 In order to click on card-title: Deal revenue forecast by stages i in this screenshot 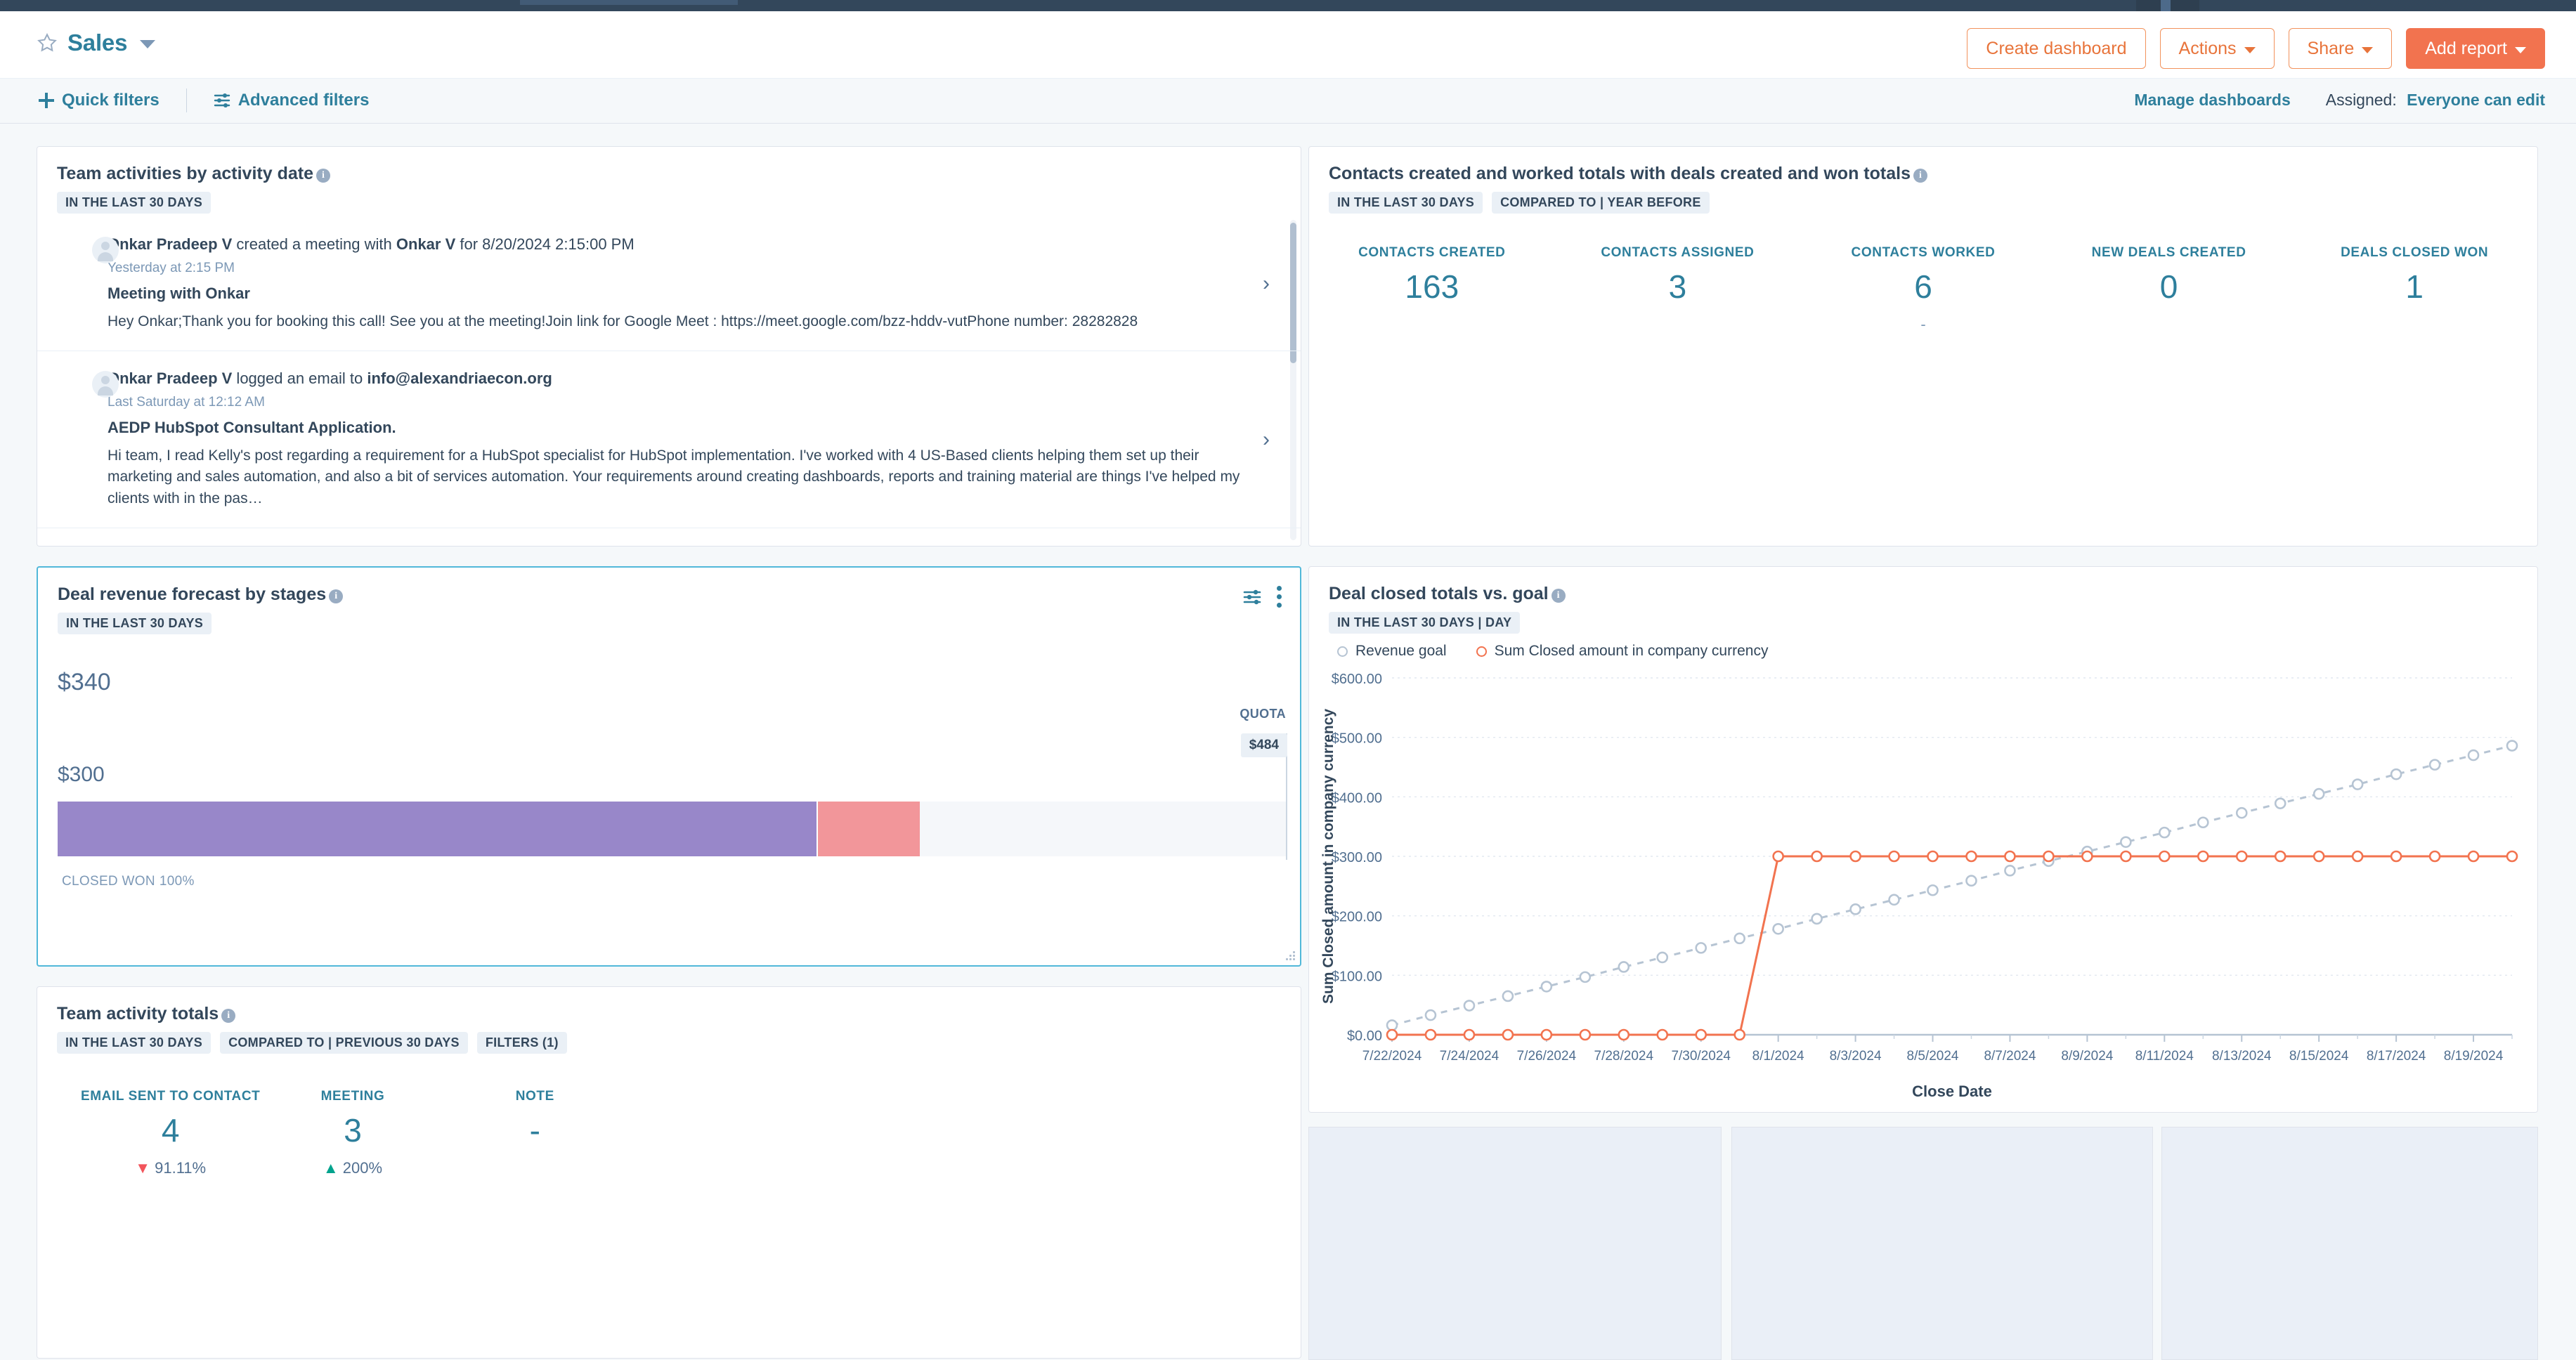, I will do `click(201, 594)`.